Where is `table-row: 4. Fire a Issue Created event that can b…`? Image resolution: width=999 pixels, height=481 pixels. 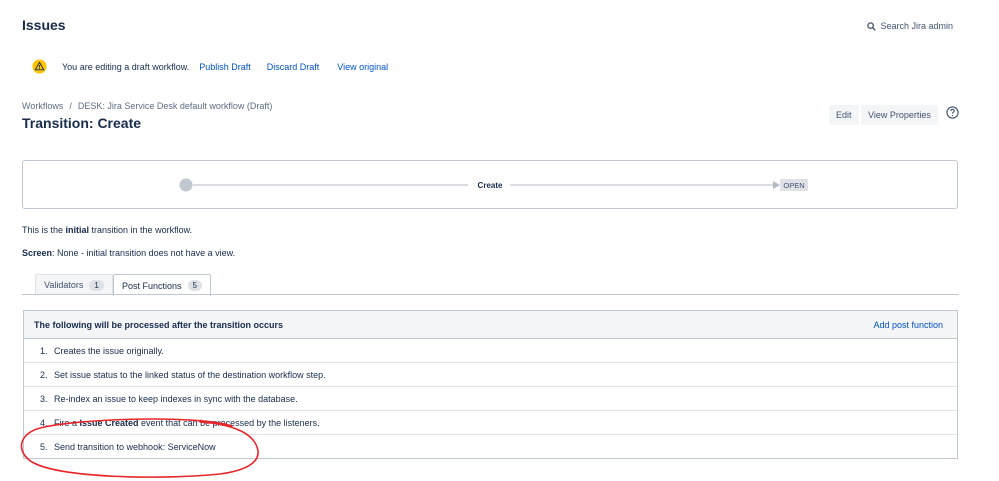
table-row: 4. Fire a Issue Created event that can b… is located at coordinates (490, 423).